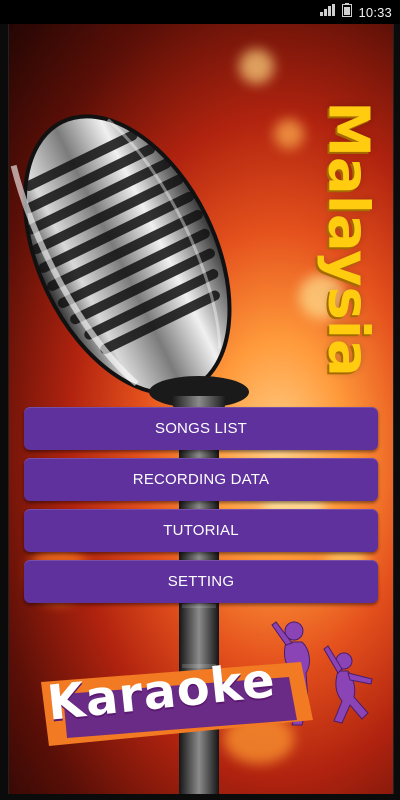 The height and width of the screenshot is (800, 400). Describe the element at coordinates (200, 12) in the screenshot. I see `status-bar: 10:33` at that location.